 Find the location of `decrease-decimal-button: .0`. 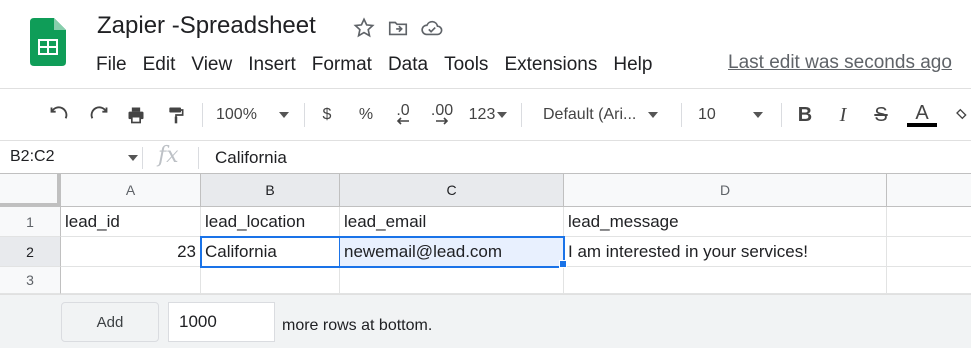

decrease-decimal-button: .0 is located at coordinates (403, 115).